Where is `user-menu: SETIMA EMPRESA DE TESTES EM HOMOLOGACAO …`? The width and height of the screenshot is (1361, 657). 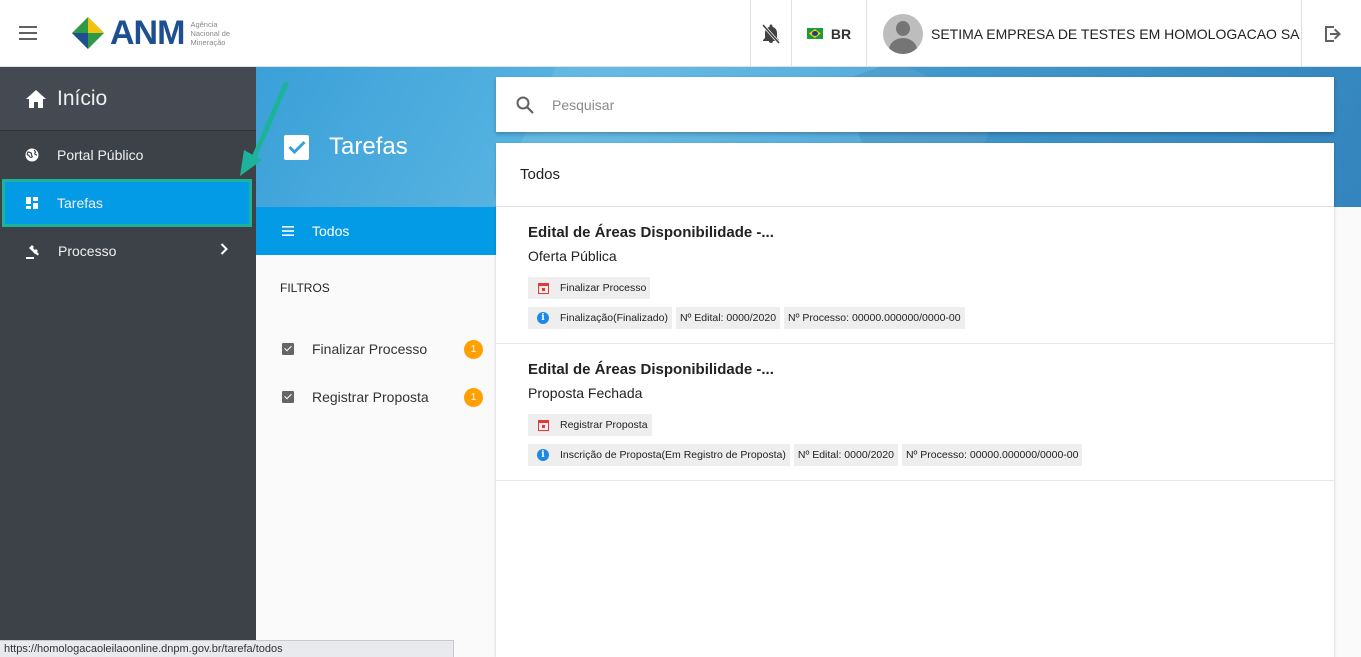
user-menu: SETIMA EMPRESA DE TESTES EM HOMOLOGACAO … is located at coordinates (1083, 33).